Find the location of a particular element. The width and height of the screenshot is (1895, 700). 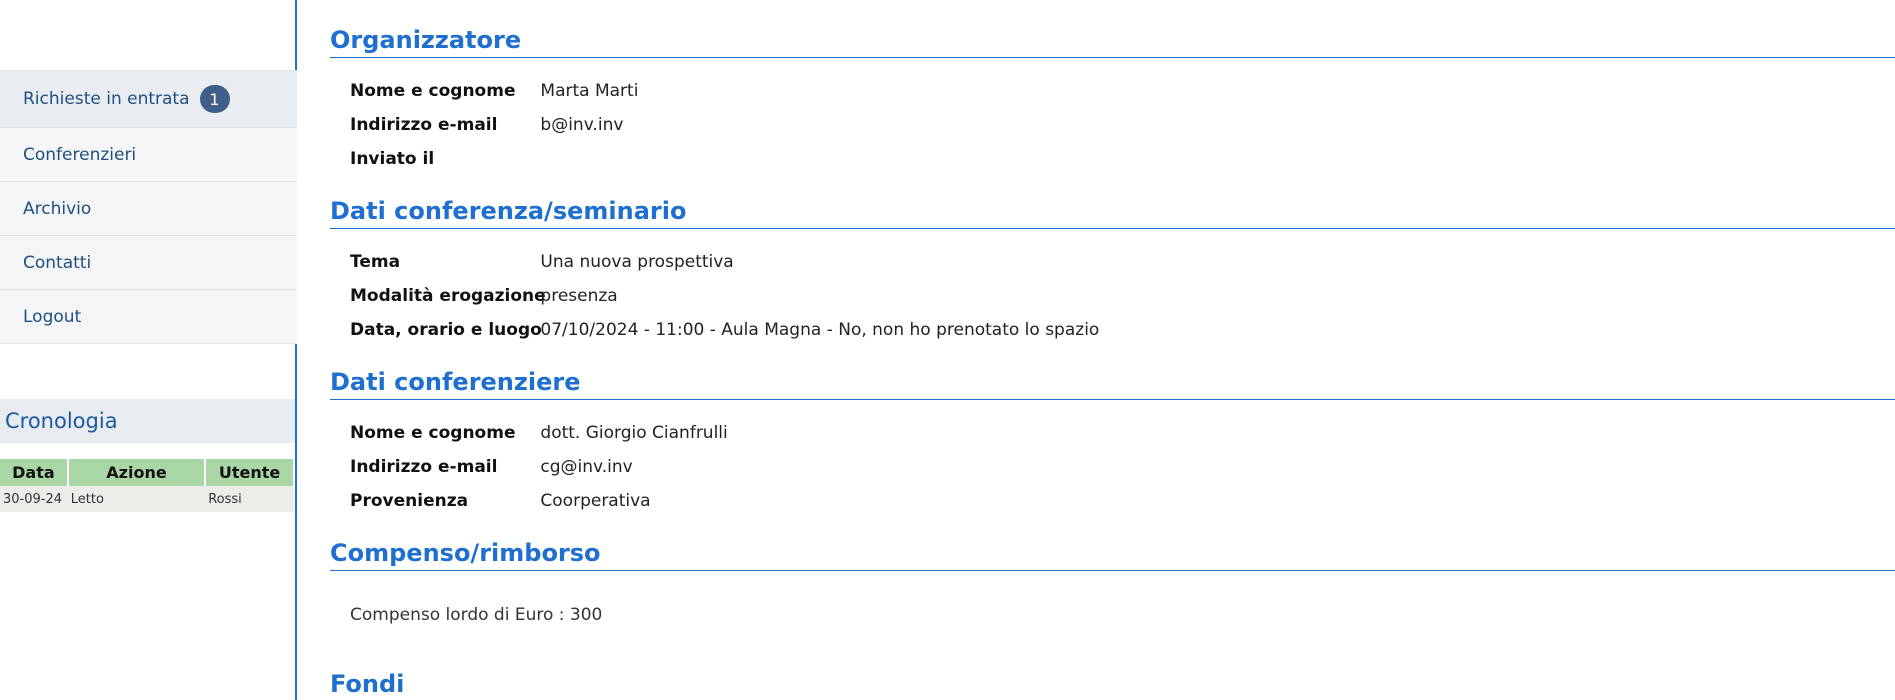

table-row: 30-09-24 Letto Rossi is located at coordinates (147, 499).